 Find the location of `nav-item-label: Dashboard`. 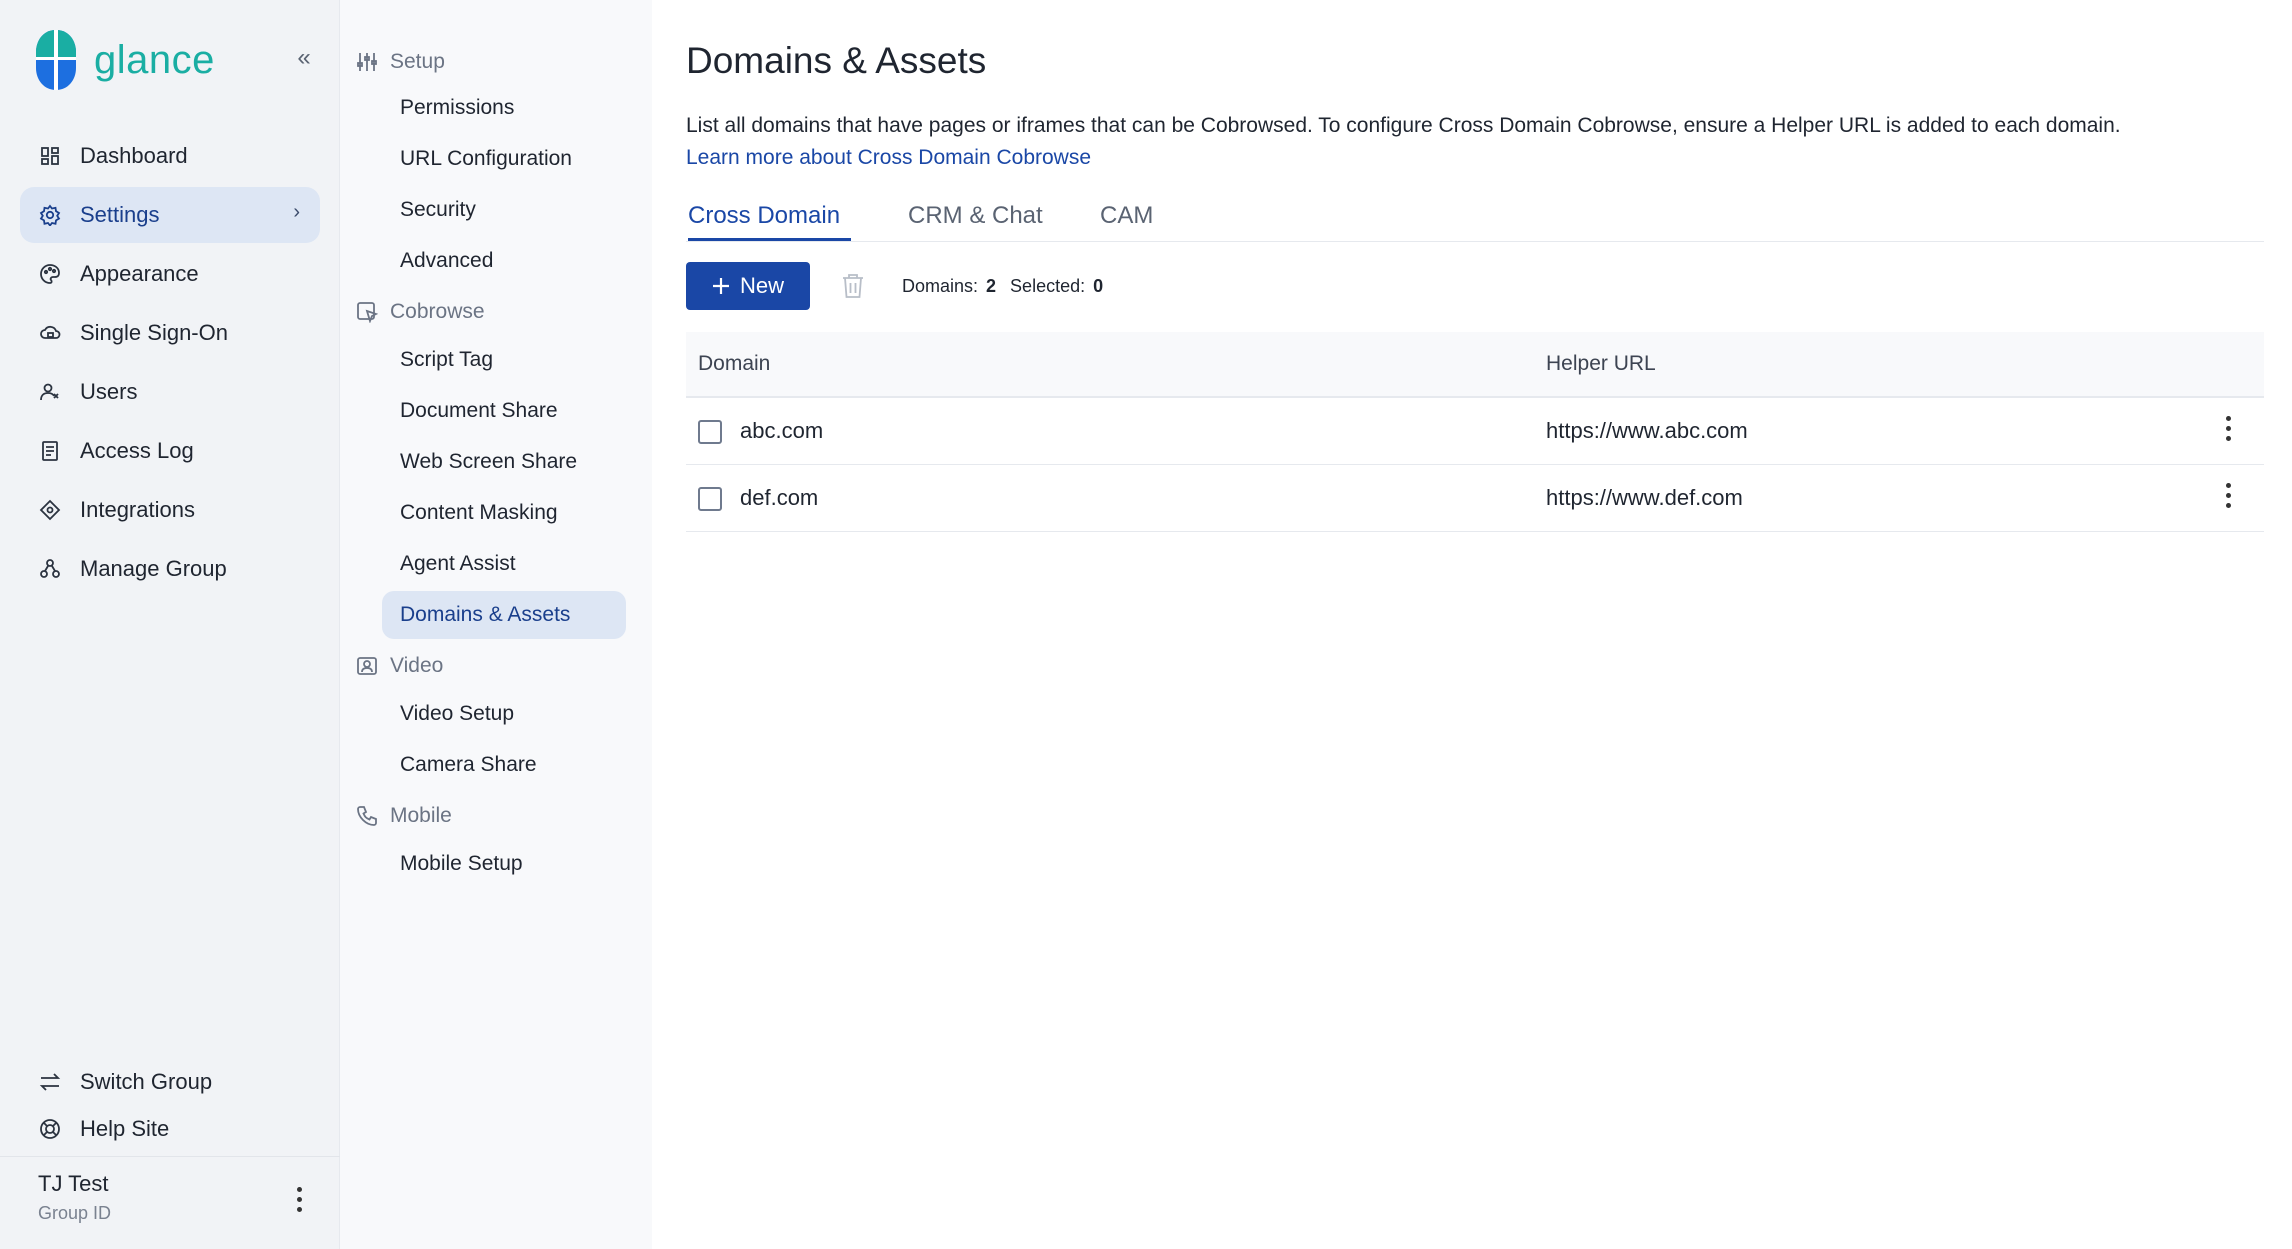

nav-item-label: Dashboard is located at coordinates (134, 155).